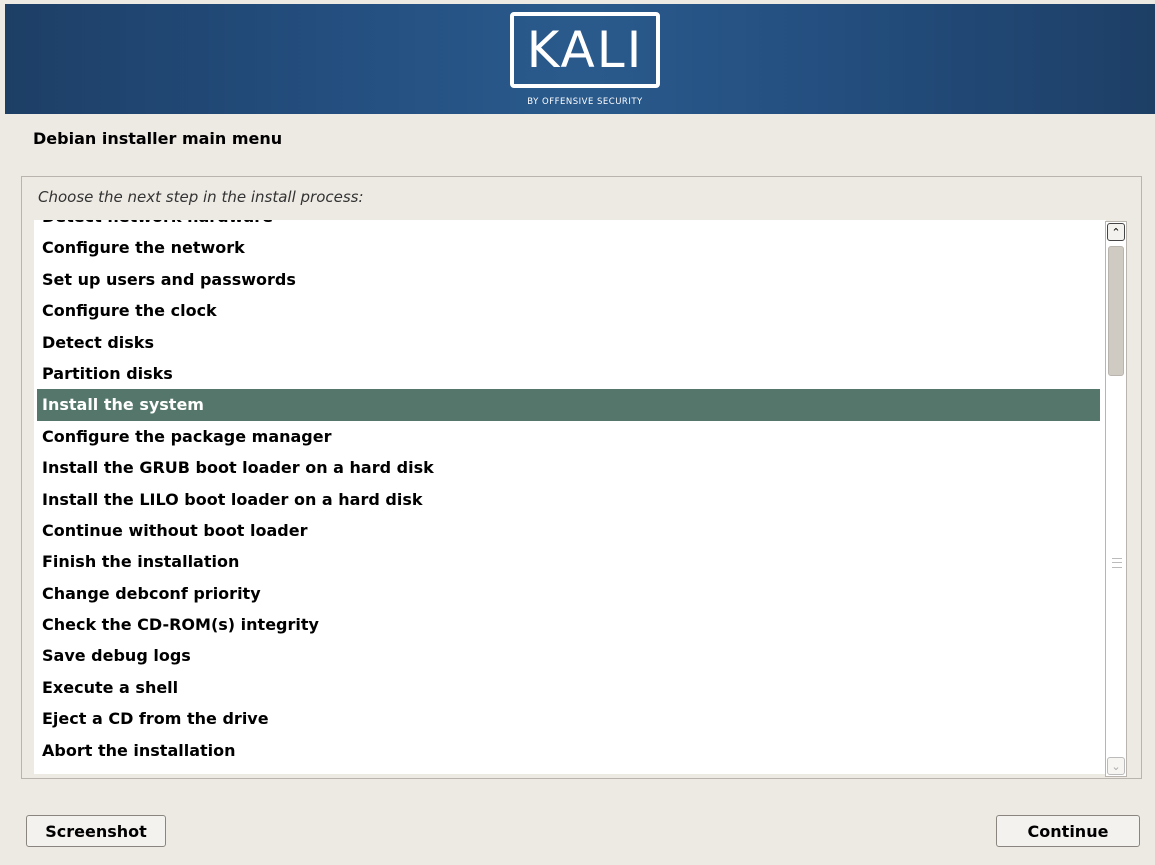  What do you see at coordinates (570, 624) in the screenshot?
I see `menu-item: Check the CD-ROM(s) integrity` at bounding box center [570, 624].